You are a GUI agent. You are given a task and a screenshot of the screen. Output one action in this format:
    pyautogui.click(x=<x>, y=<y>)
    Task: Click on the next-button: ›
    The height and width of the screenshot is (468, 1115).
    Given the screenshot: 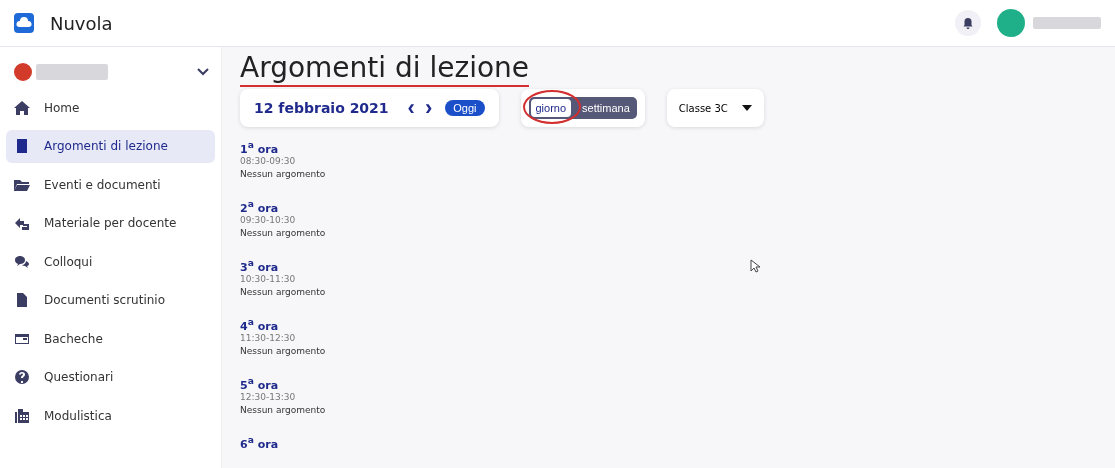 What is the action you would take?
    pyautogui.click(x=428, y=108)
    